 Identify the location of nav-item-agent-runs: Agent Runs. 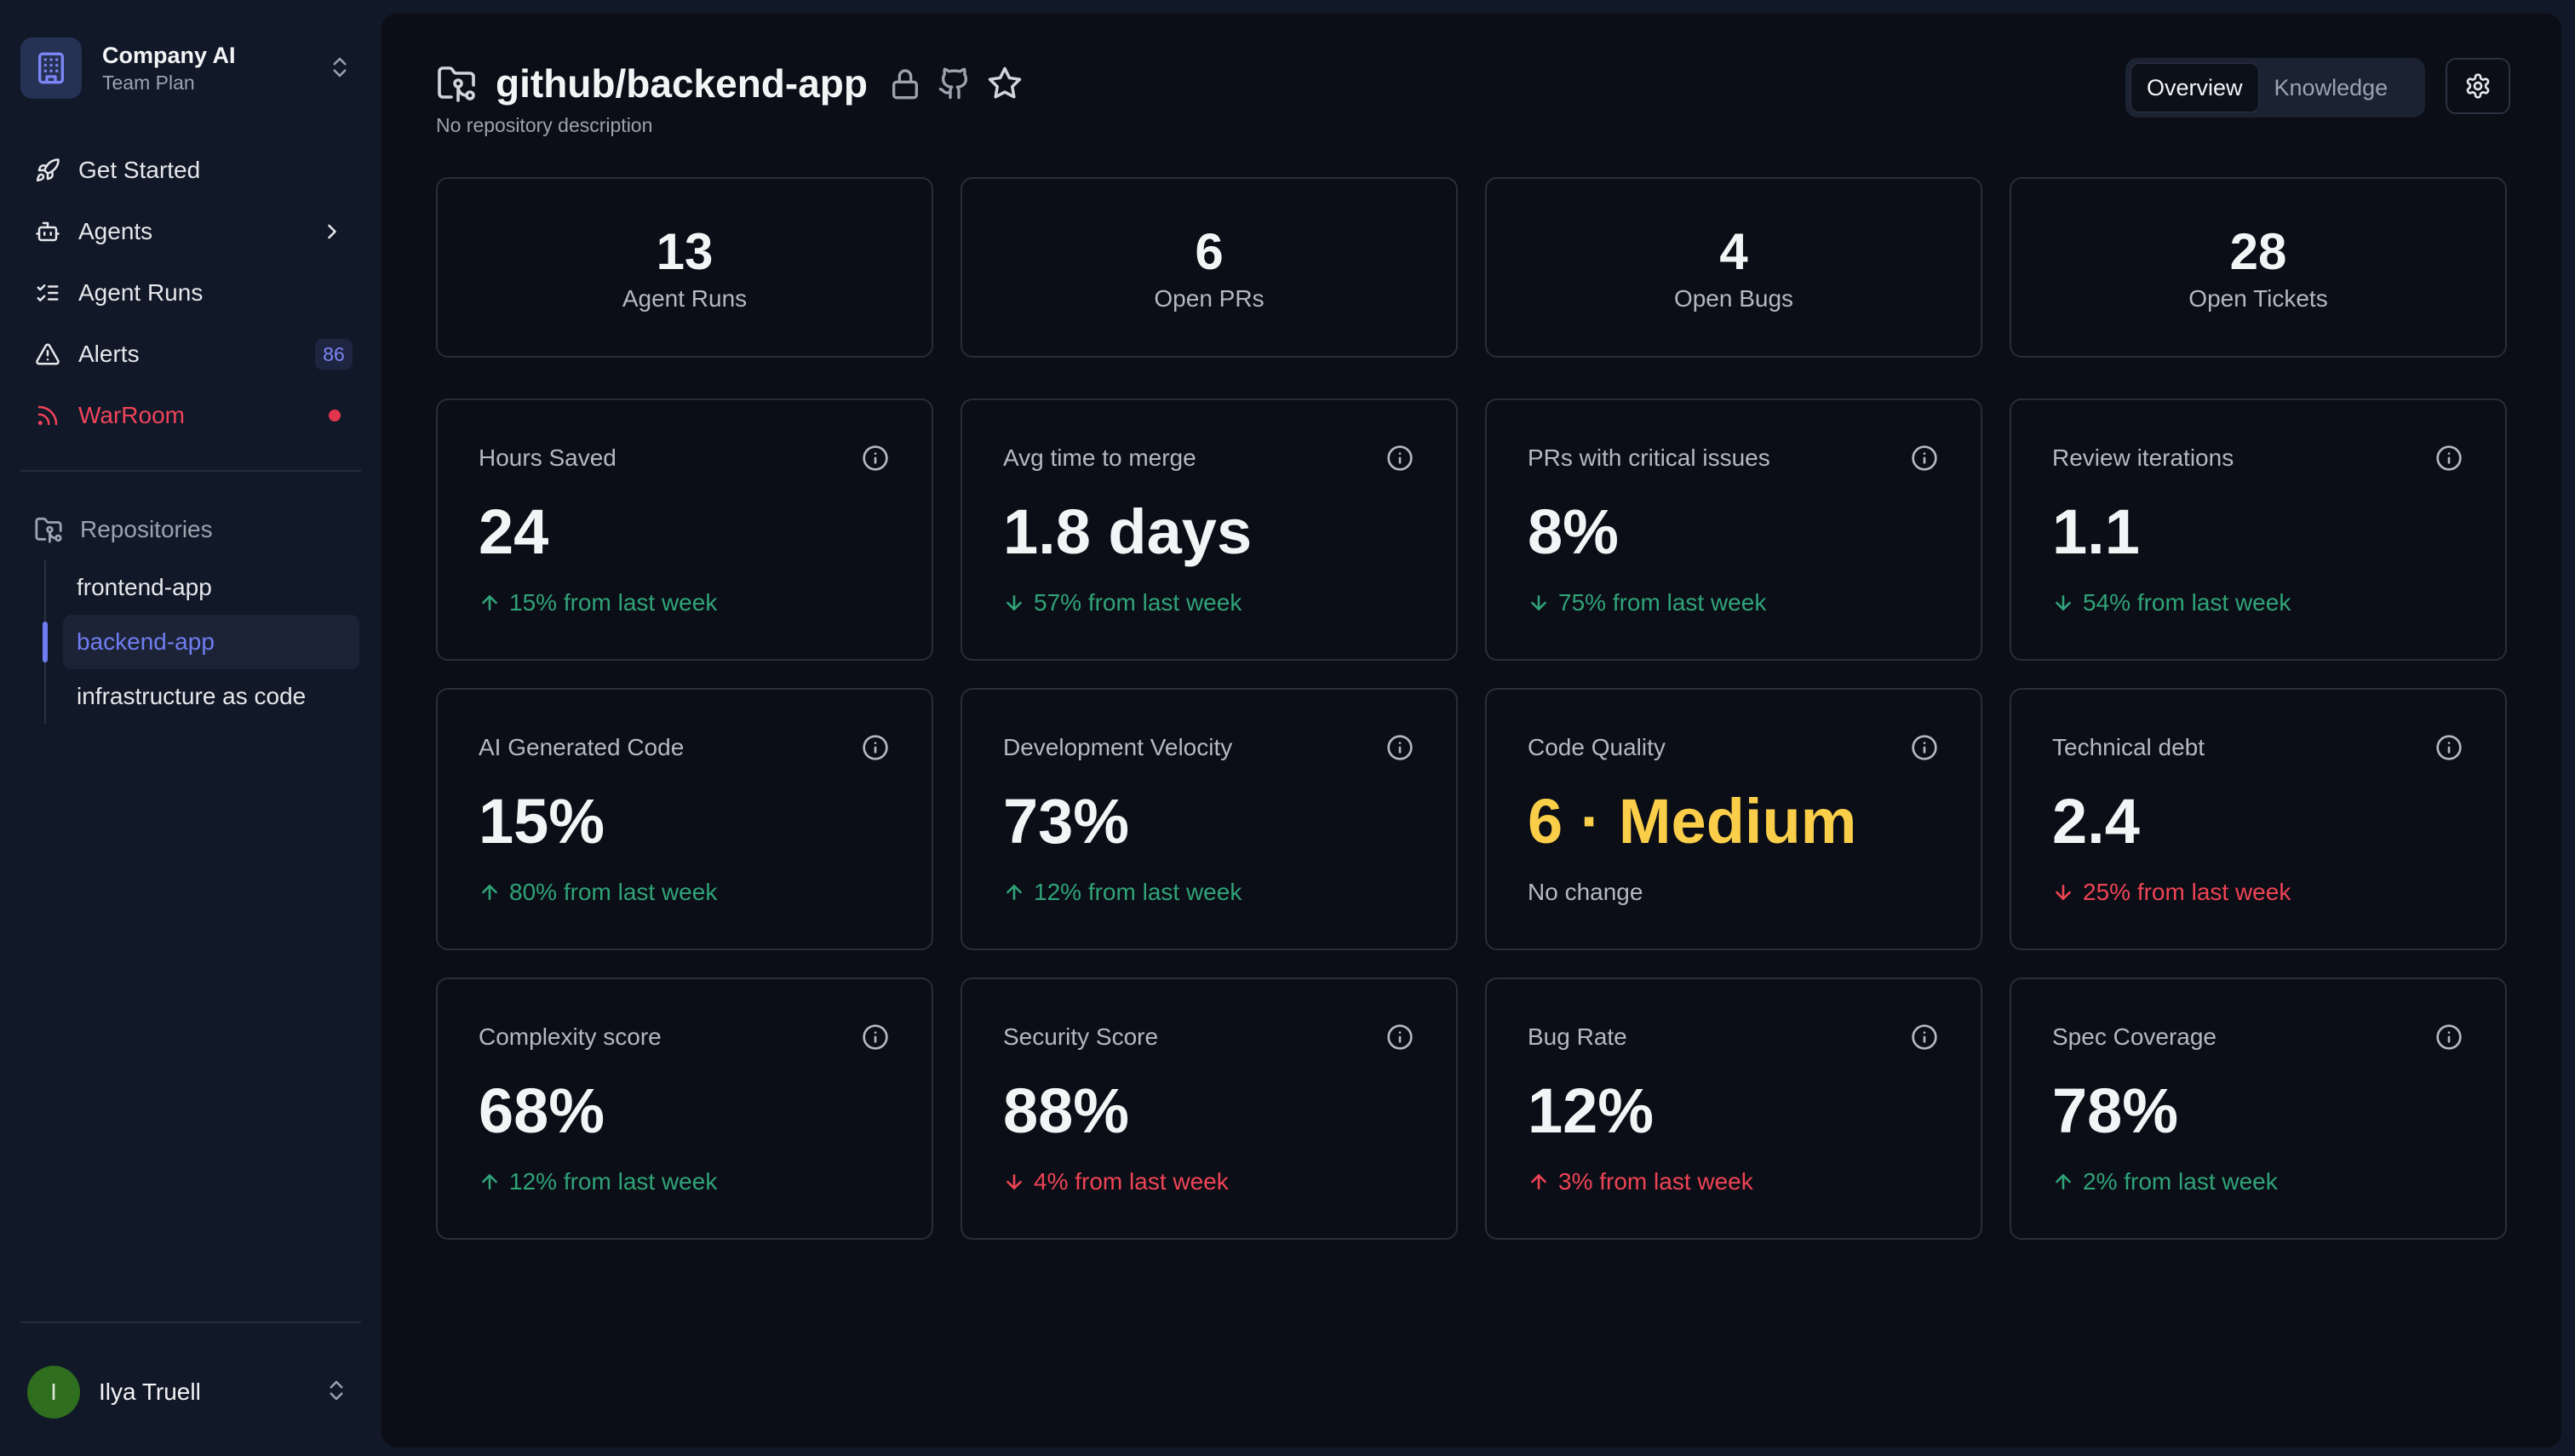
(189, 293).